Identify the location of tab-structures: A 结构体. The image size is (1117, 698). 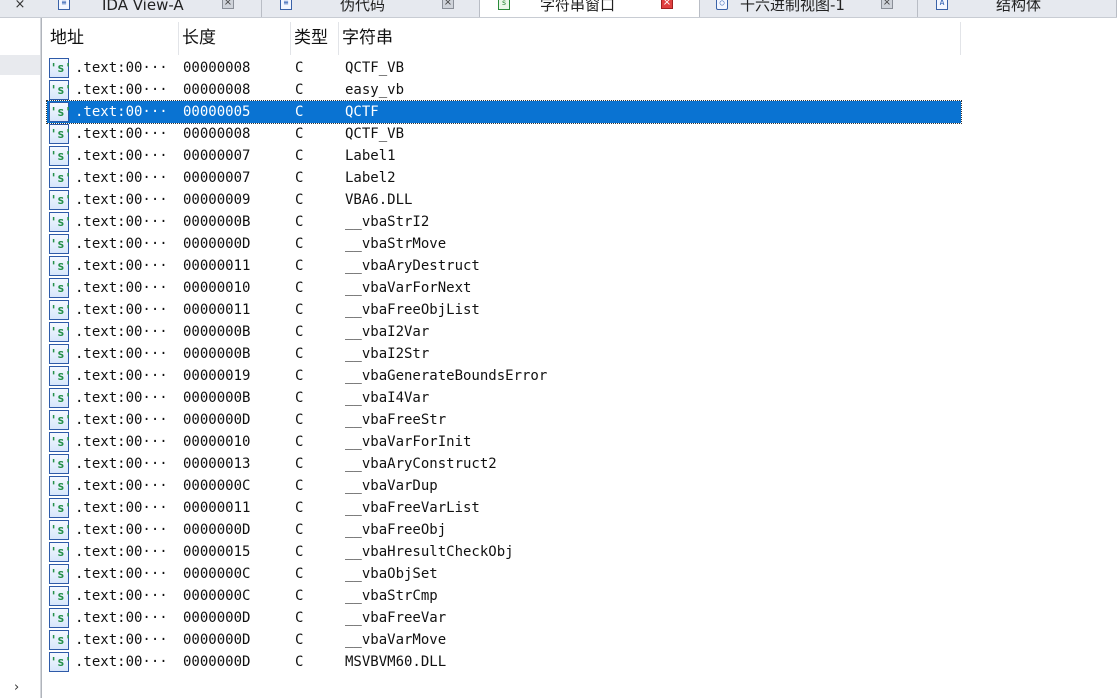
(1017, 8).